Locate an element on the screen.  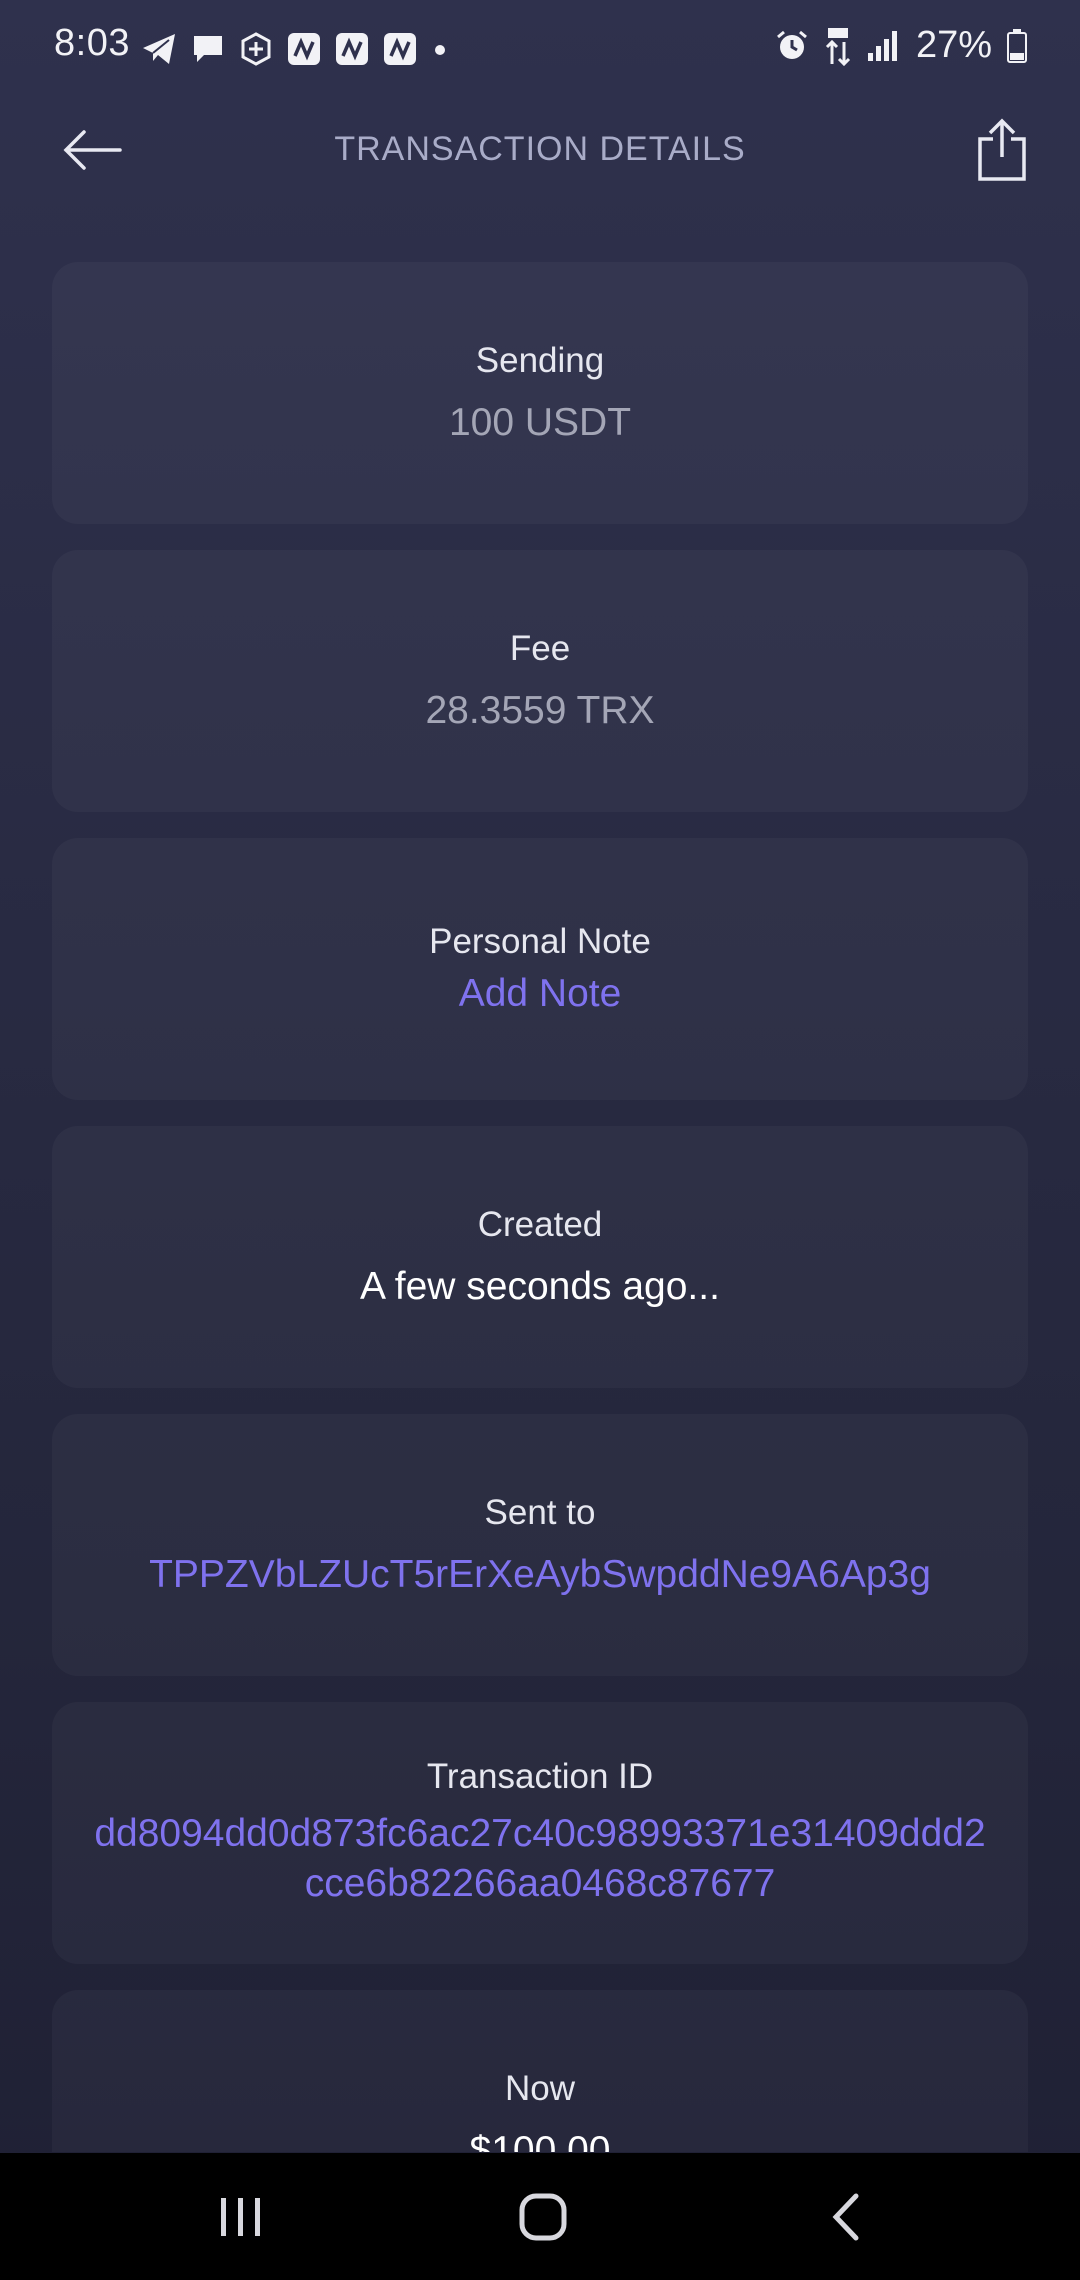
created-label: Created is located at coordinates (540, 1224).